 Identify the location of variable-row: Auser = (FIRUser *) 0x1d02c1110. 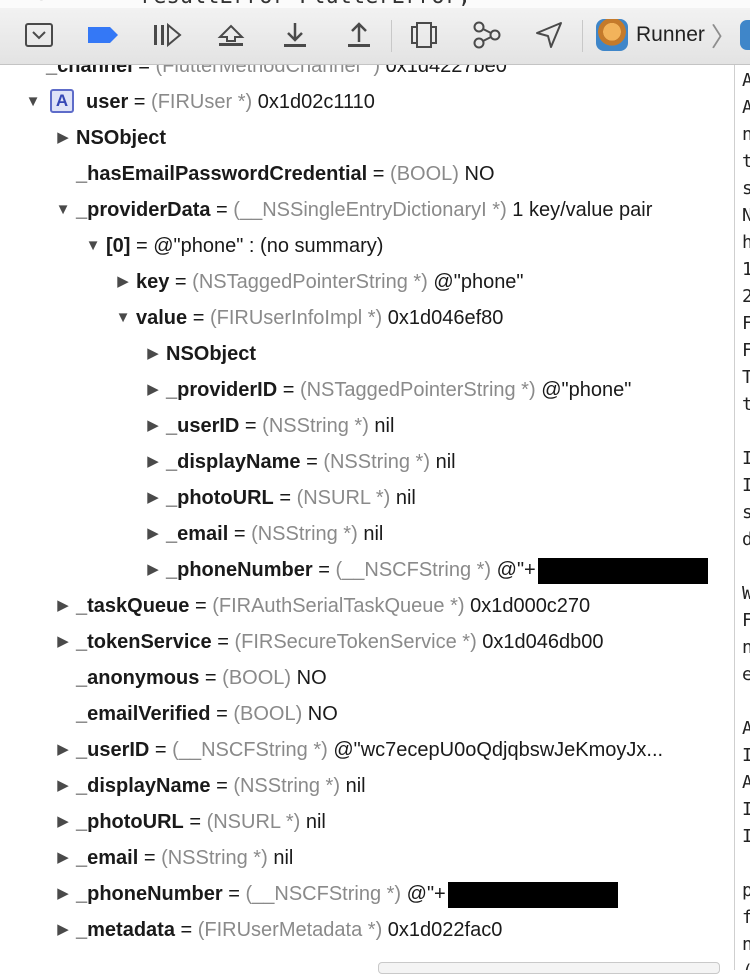
(367, 102).